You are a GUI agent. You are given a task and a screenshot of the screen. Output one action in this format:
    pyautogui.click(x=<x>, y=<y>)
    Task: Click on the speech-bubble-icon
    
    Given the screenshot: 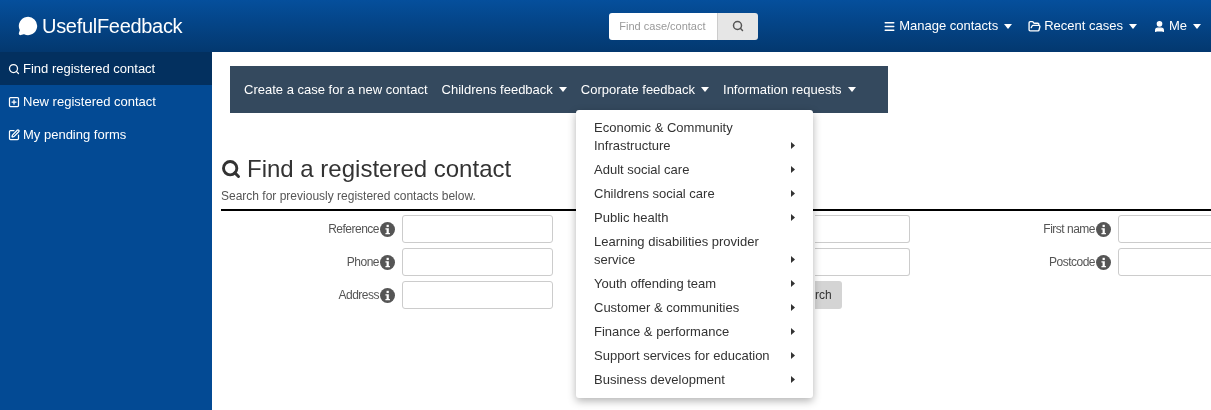 What is the action you would take?
    pyautogui.click(x=28, y=26)
    